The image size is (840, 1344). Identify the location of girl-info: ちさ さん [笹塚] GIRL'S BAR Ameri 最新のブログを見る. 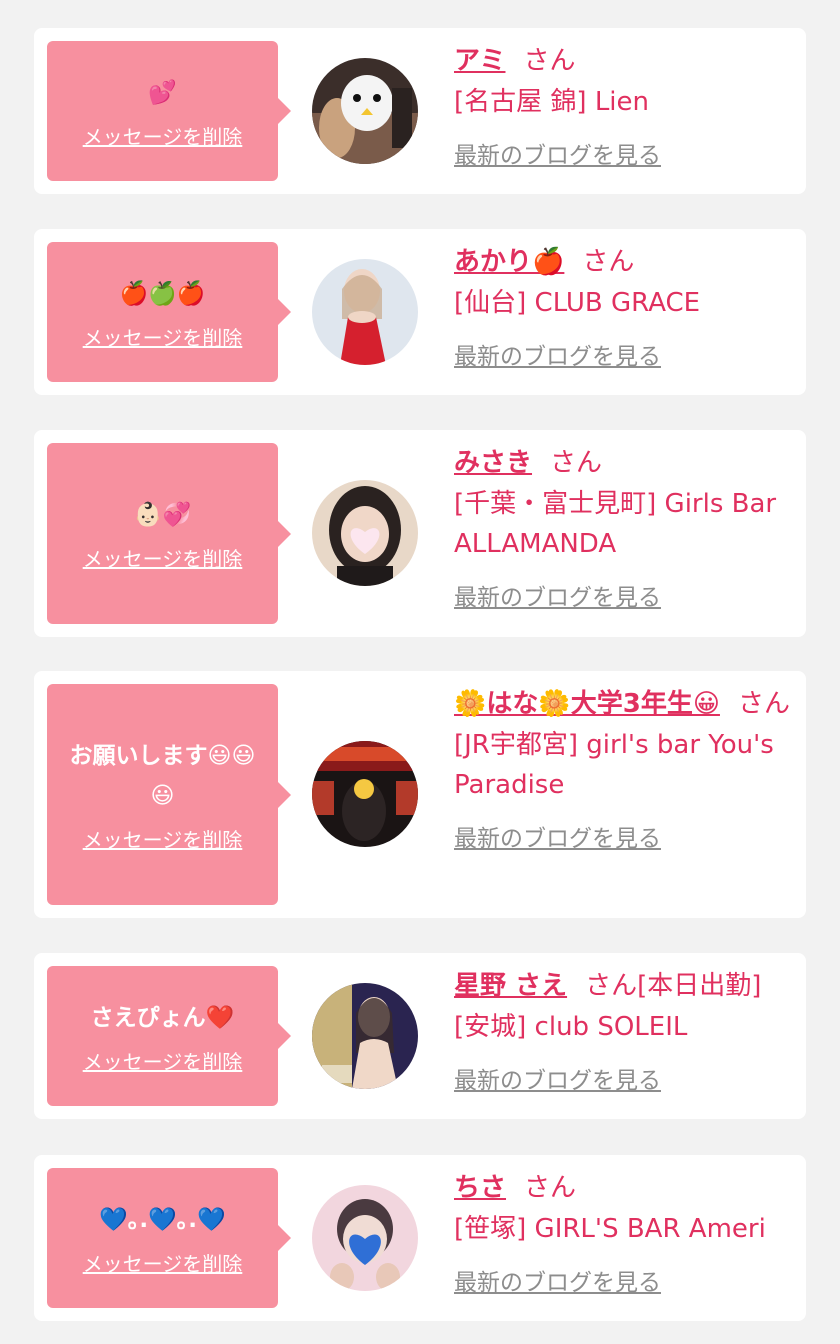
(626, 1233).